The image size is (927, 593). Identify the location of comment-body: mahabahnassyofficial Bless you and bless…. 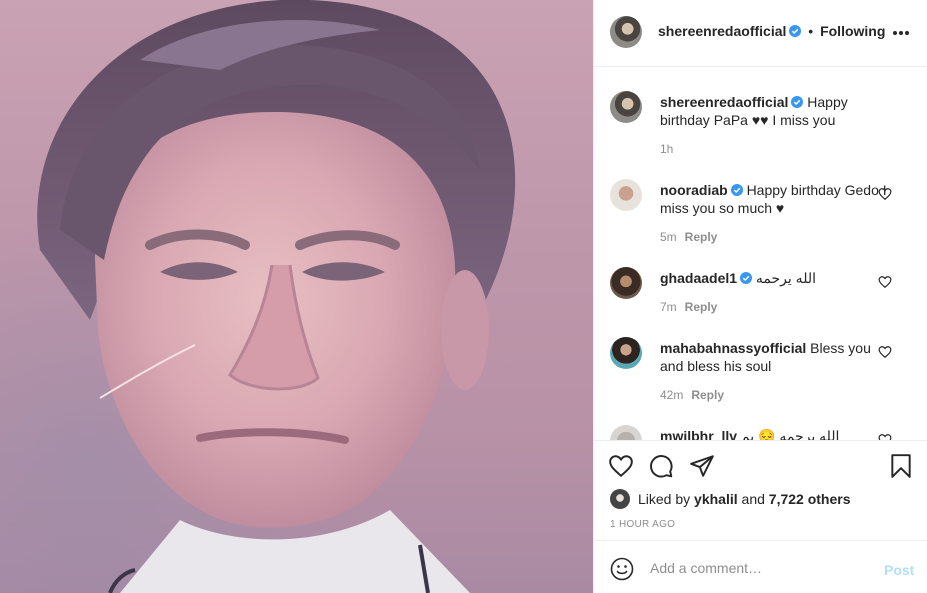
(774, 357).